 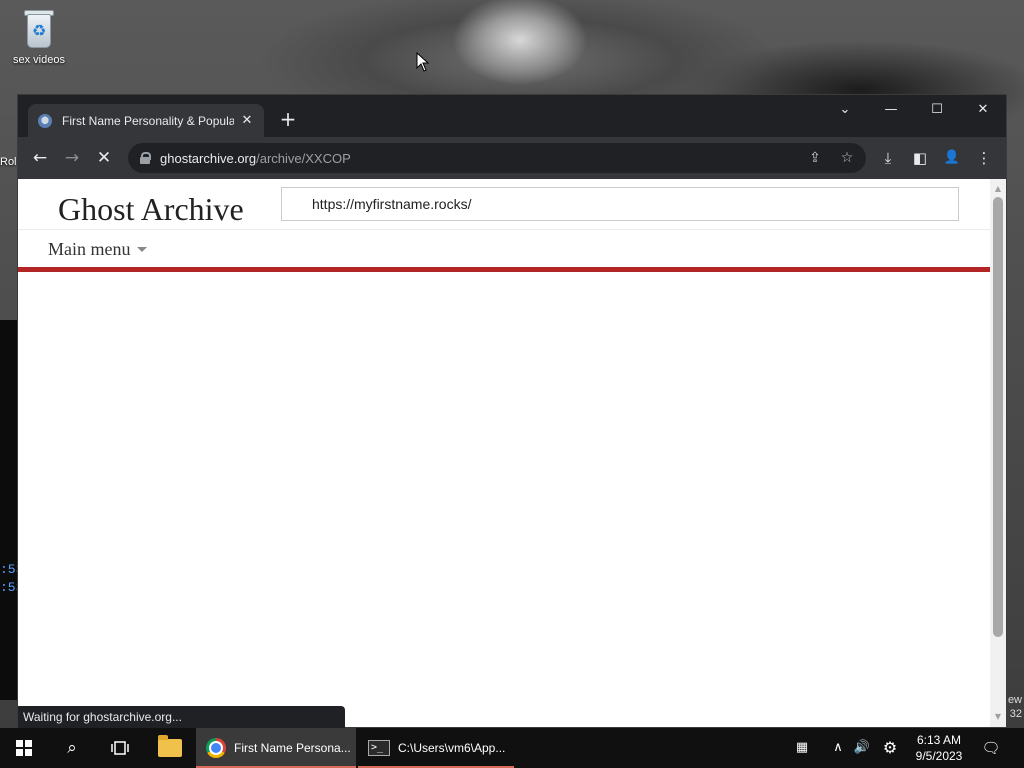 What do you see at coordinates (815, 158) in the screenshot?
I see `share-icon: ⇪` at bounding box center [815, 158].